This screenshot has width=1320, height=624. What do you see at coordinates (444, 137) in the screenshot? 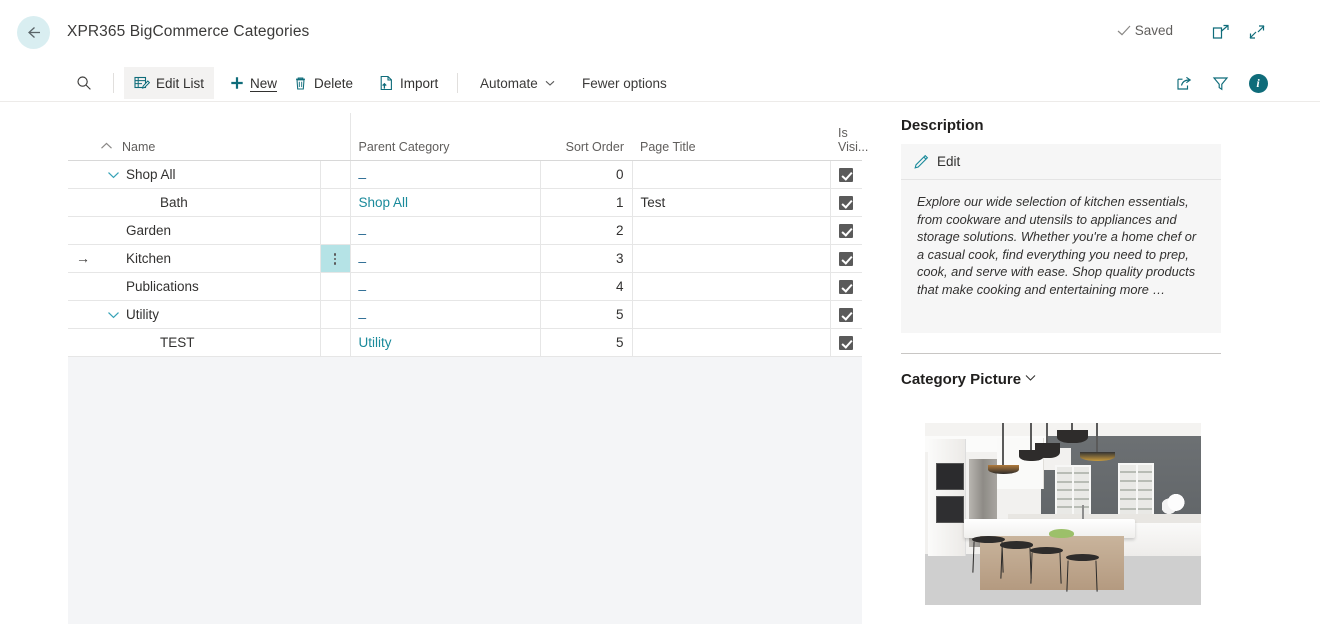
I see `header-parent-category: Parent Category` at bounding box center [444, 137].